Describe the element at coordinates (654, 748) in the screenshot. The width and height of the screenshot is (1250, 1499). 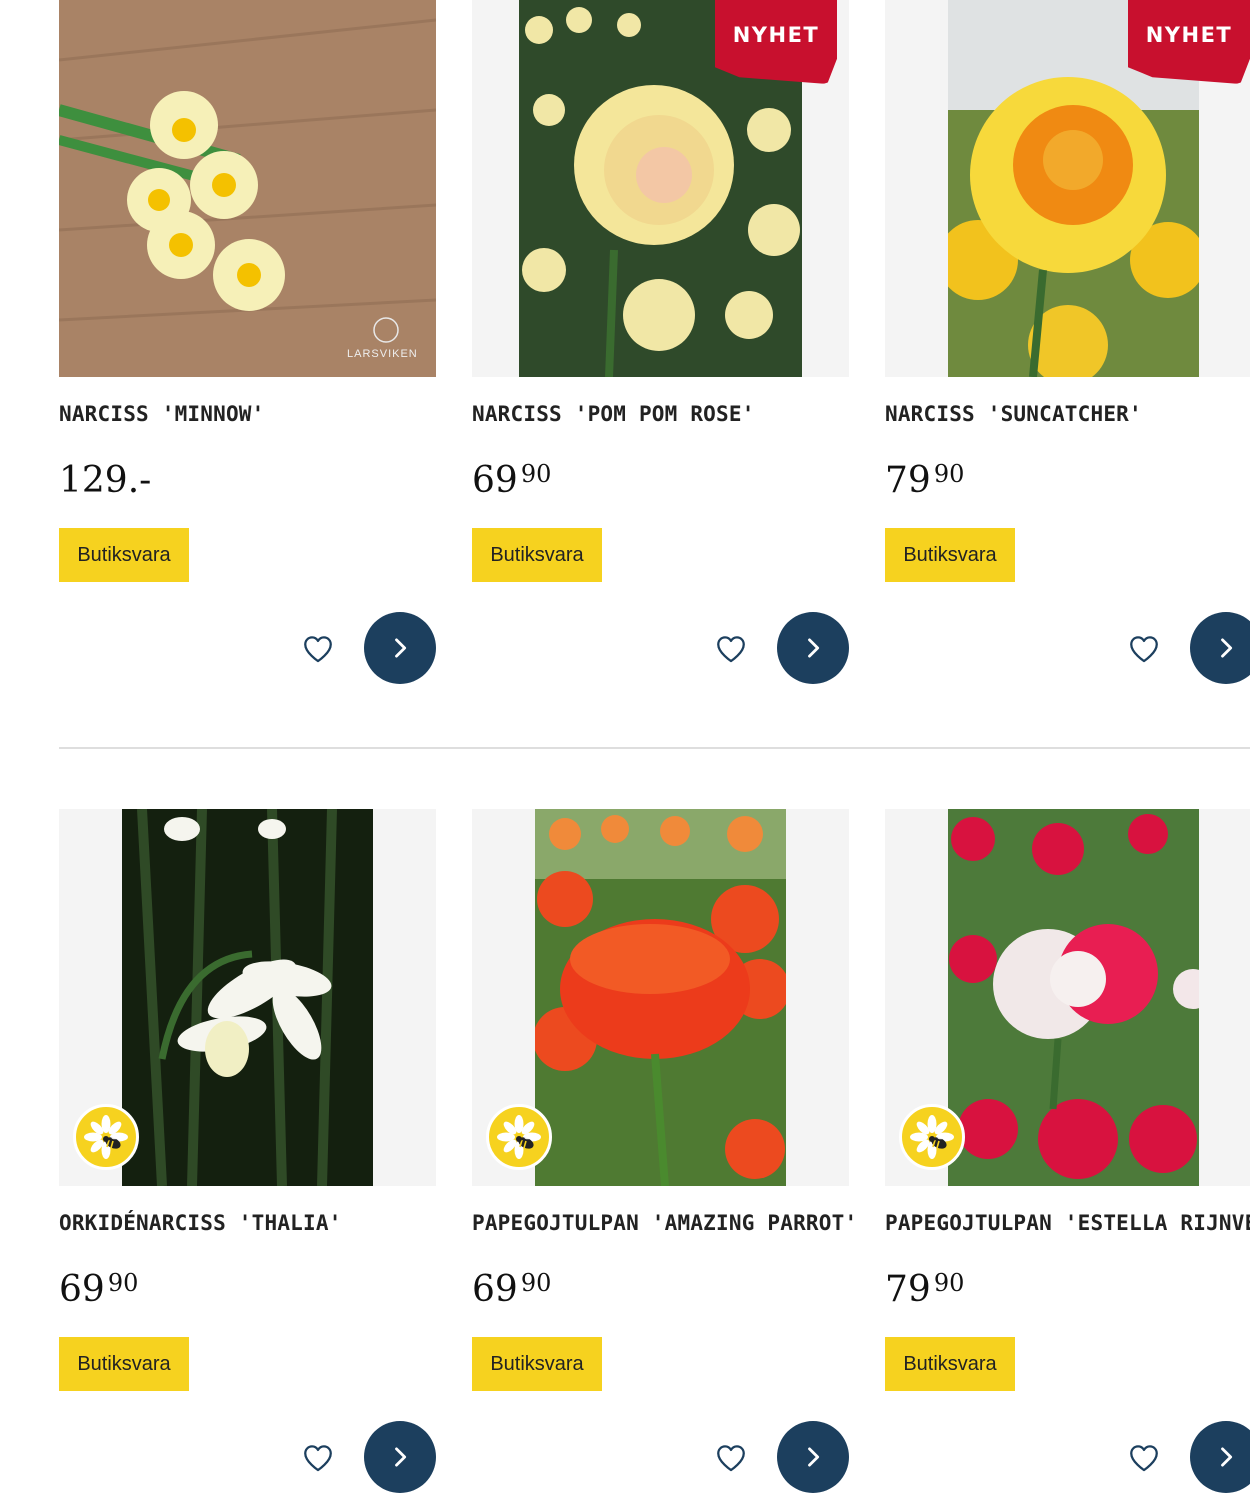
I see `row-divider` at that location.